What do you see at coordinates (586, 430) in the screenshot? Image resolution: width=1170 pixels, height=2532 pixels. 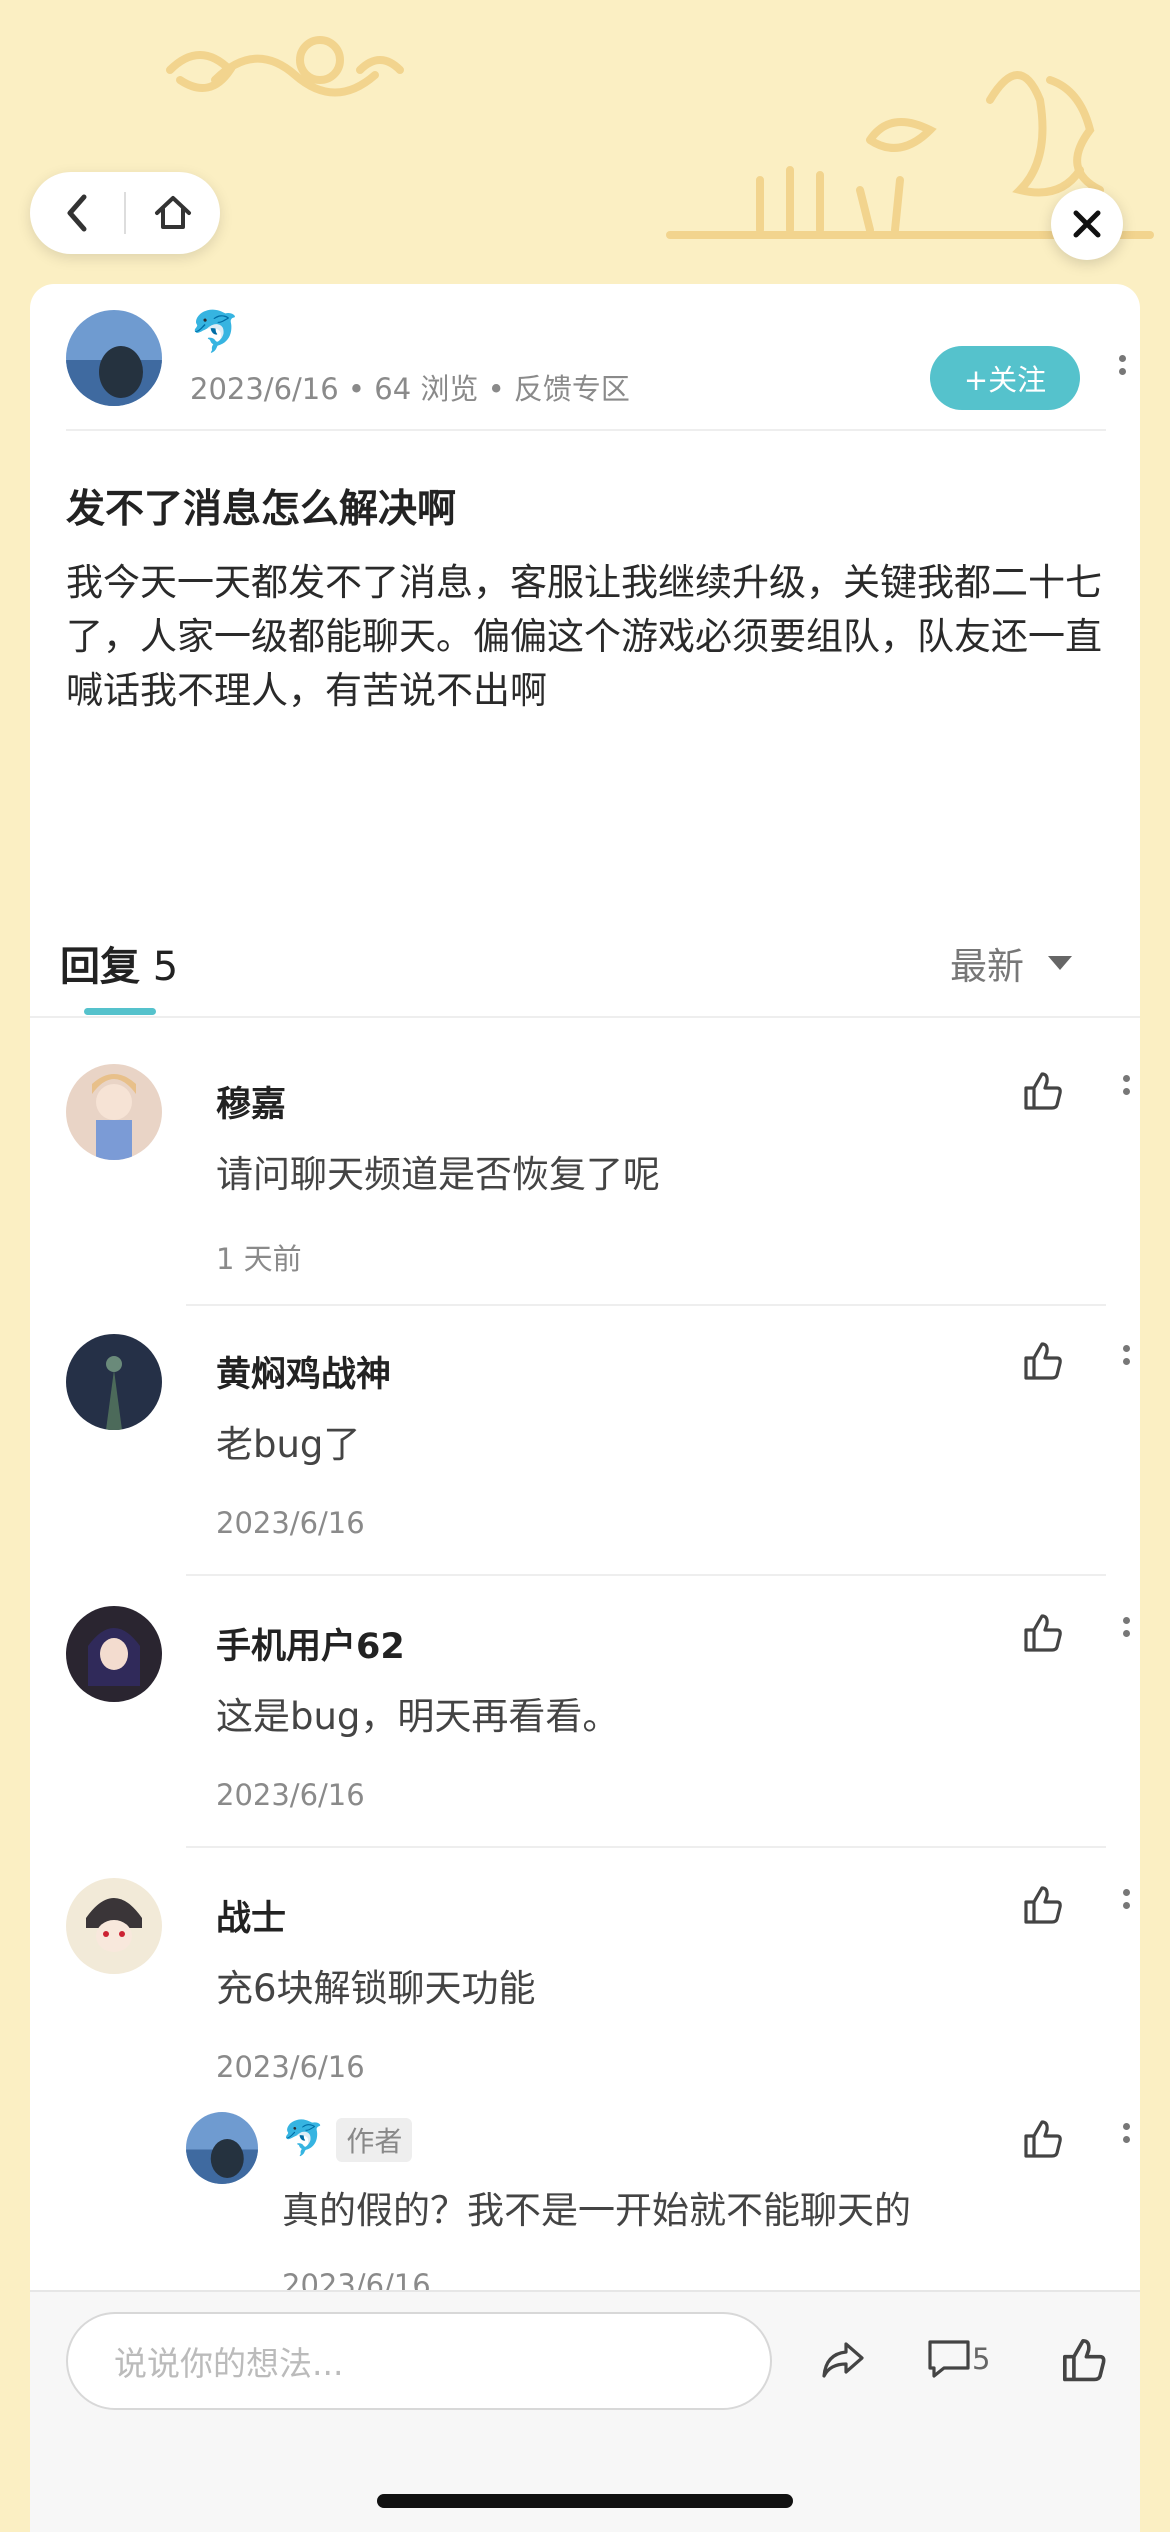 I see `header-divider` at bounding box center [586, 430].